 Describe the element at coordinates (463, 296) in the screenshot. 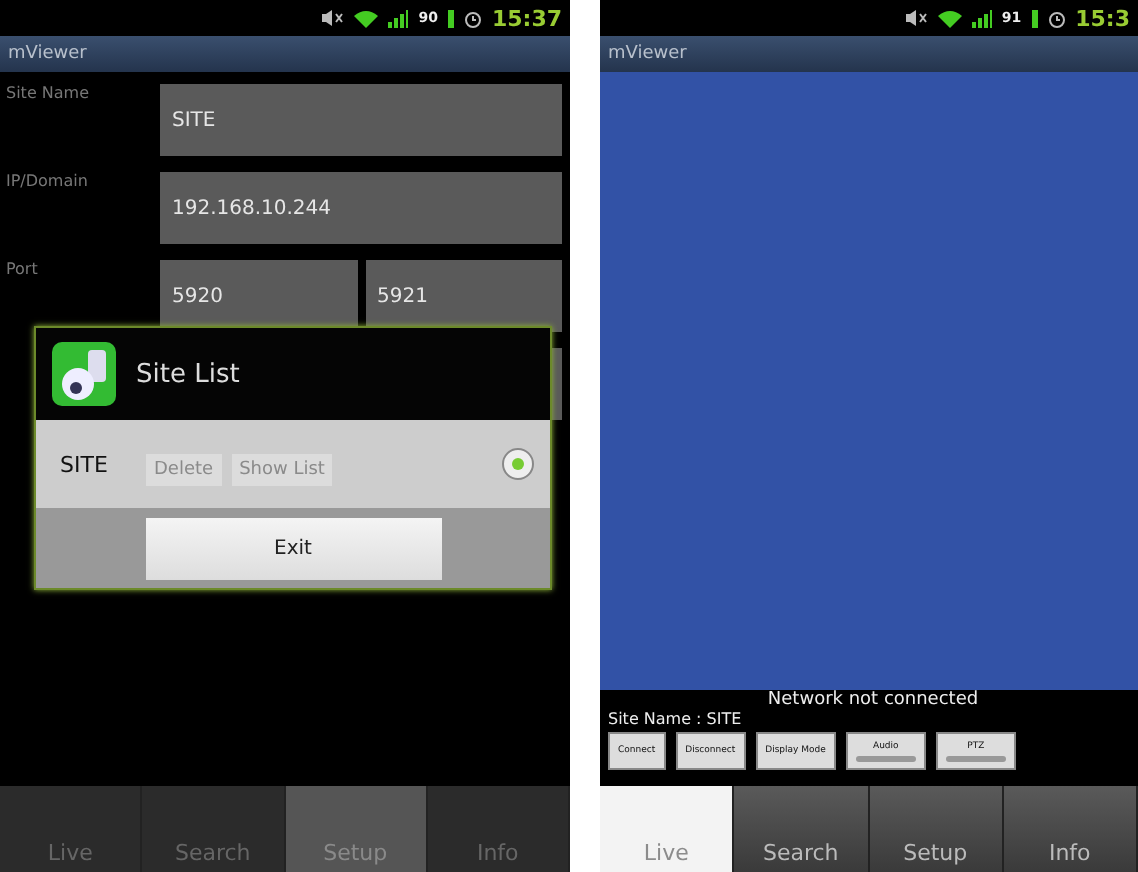

I see `input-field: 5921` at that location.